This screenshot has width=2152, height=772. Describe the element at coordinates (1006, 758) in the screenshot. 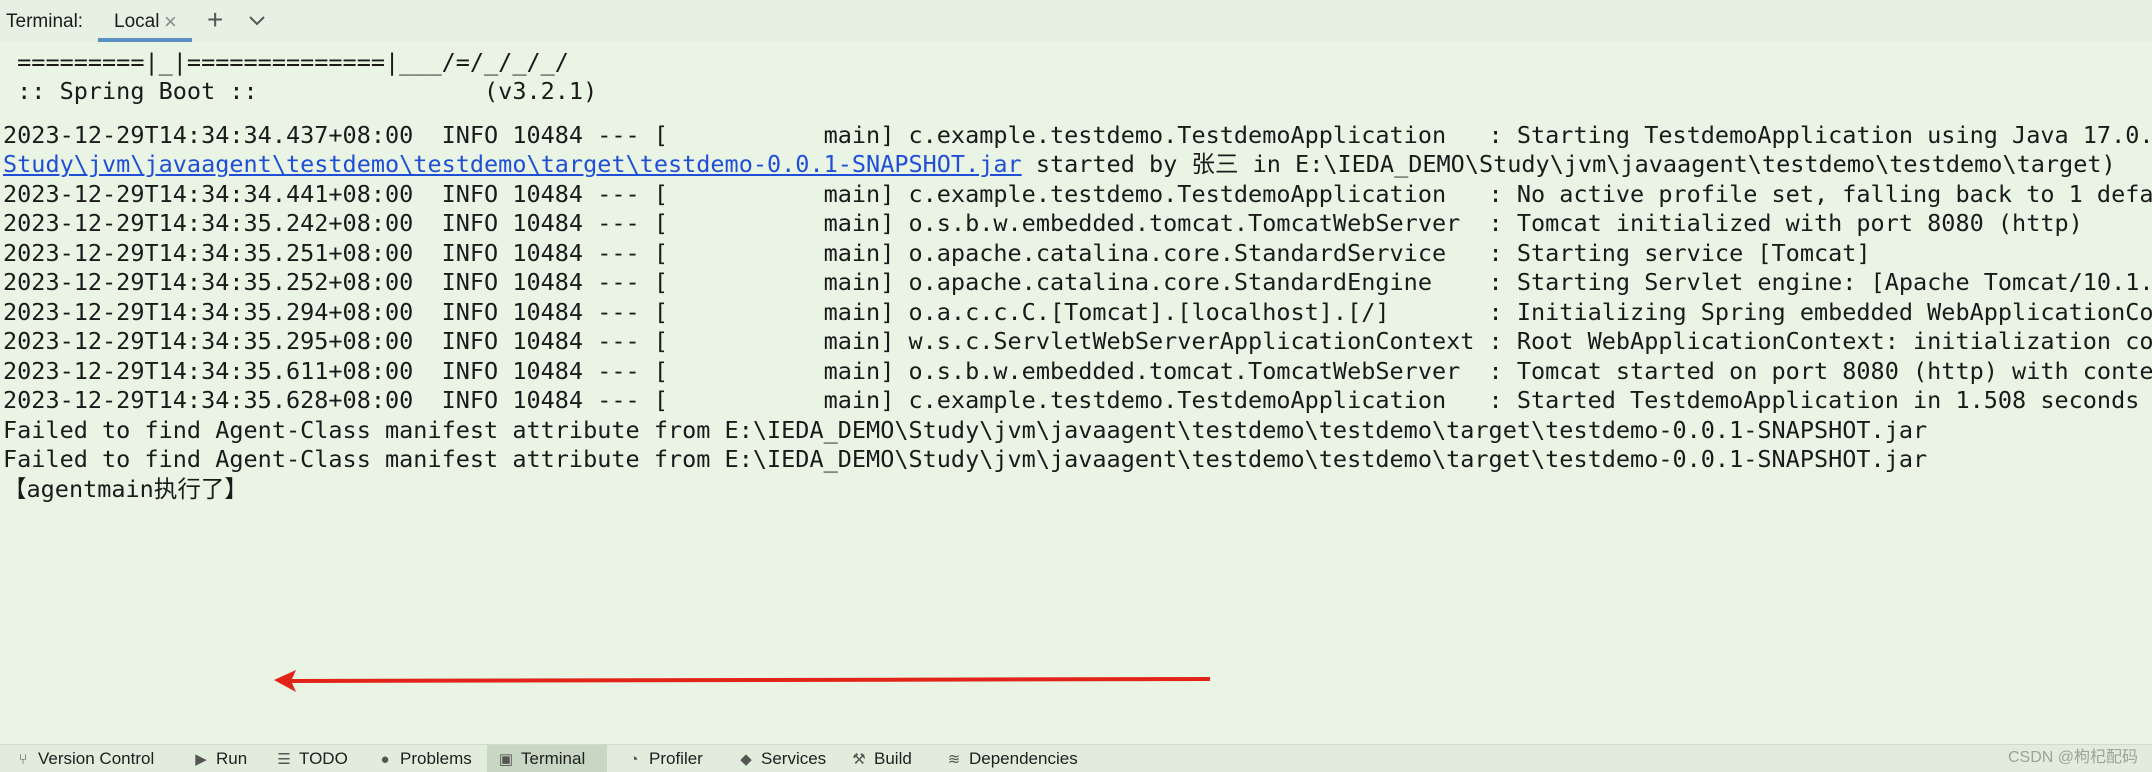

I see `tool-dependencies: ≋ Dependencies` at that location.